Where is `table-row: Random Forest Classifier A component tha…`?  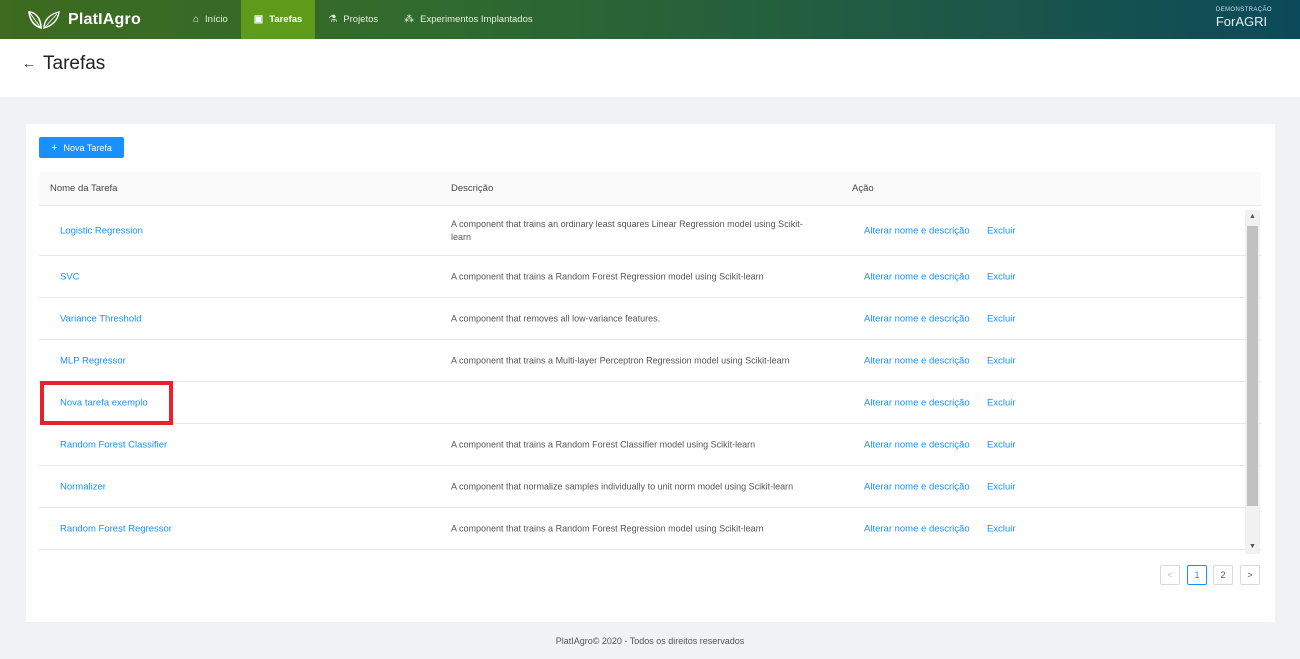 table-row: Random Forest Classifier A component tha… is located at coordinates (650, 445).